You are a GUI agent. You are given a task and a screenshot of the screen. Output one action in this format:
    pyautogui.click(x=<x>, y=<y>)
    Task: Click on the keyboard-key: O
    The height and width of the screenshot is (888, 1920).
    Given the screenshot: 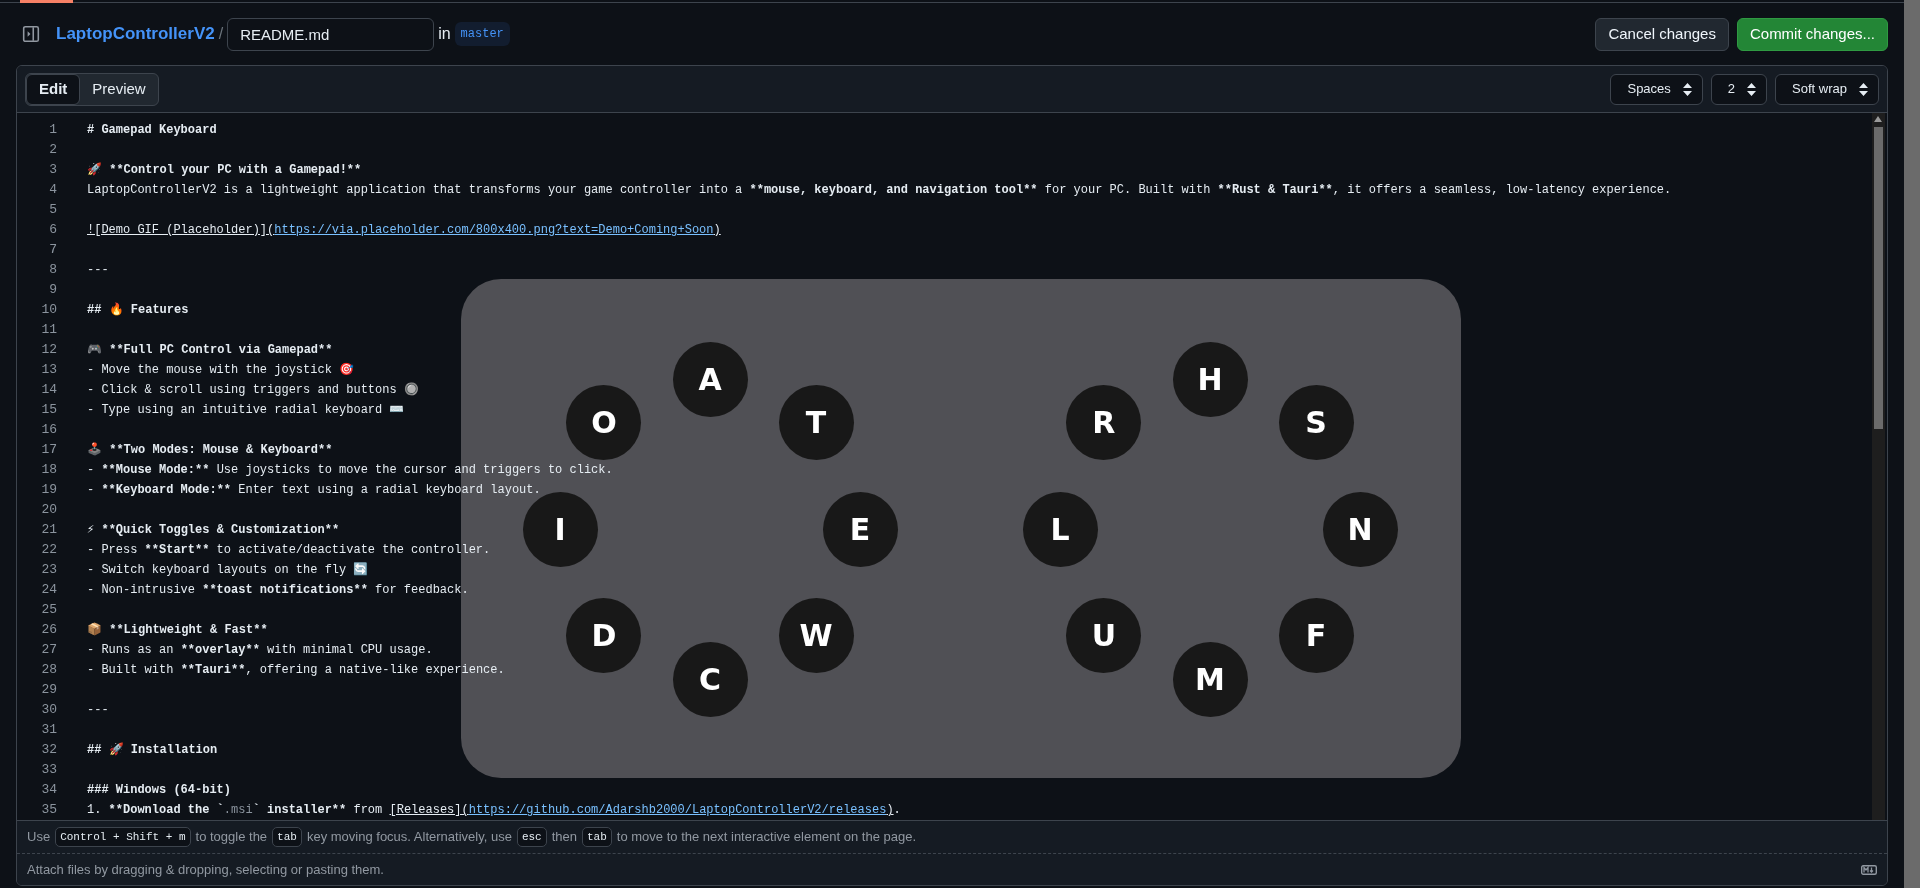 What is the action you would take?
    pyautogui.click(x=604, y=423)
    